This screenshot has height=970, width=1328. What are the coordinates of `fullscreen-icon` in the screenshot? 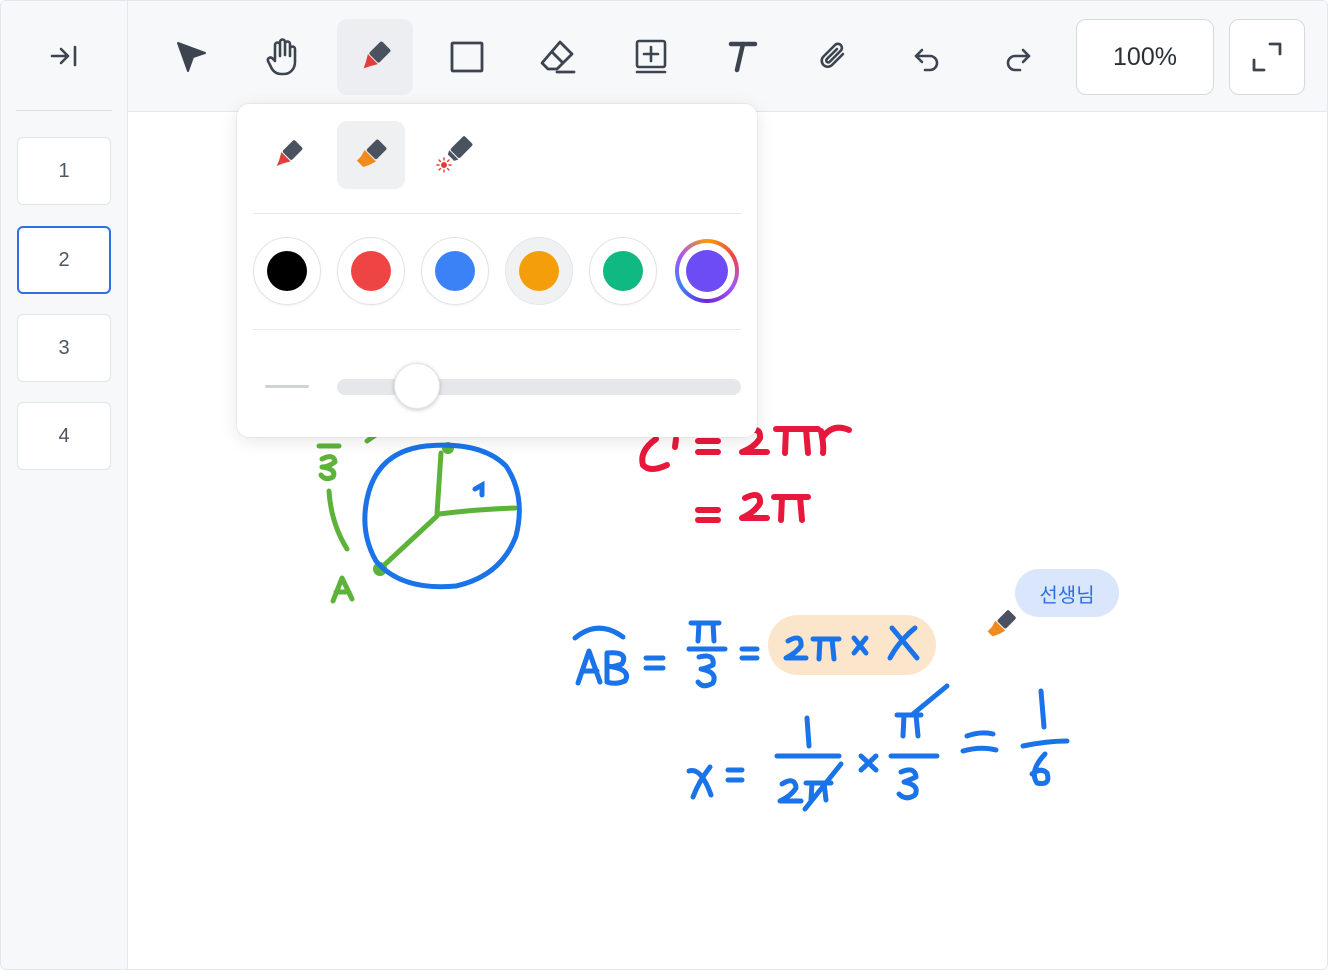 It's located at (1267, 57).